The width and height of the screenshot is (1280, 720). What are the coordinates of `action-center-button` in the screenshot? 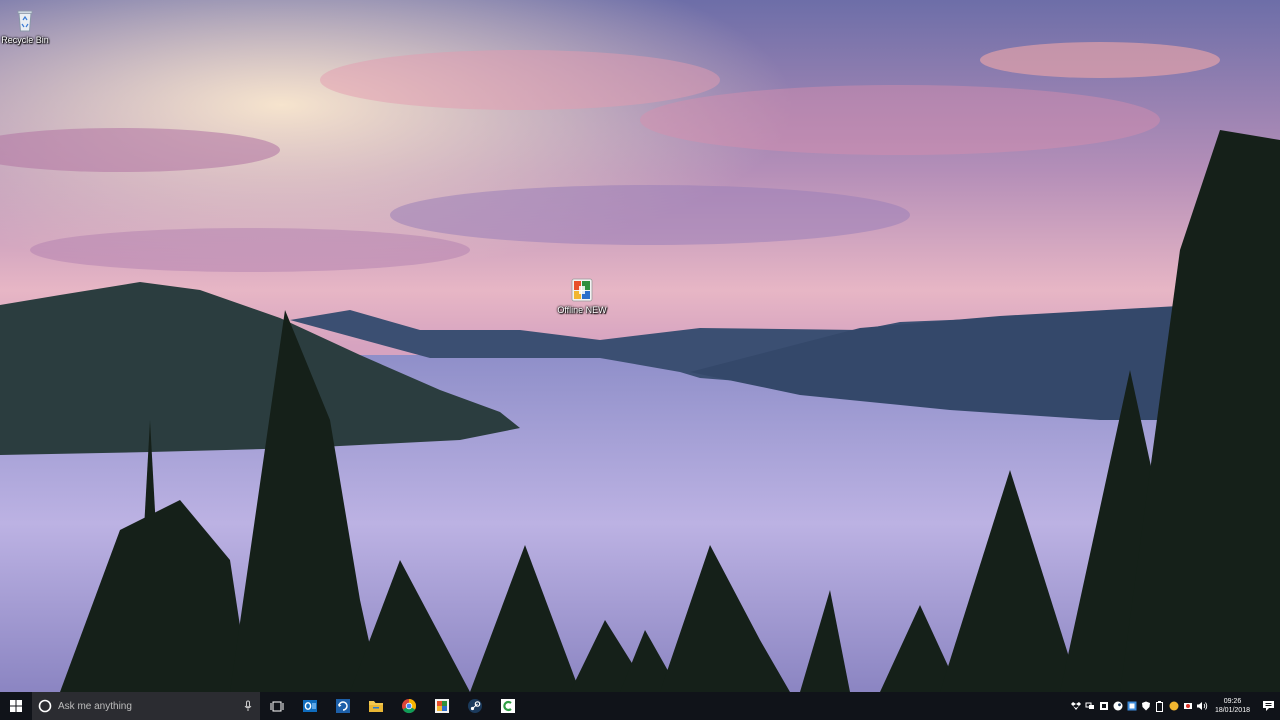 It's located at (1268, 706).